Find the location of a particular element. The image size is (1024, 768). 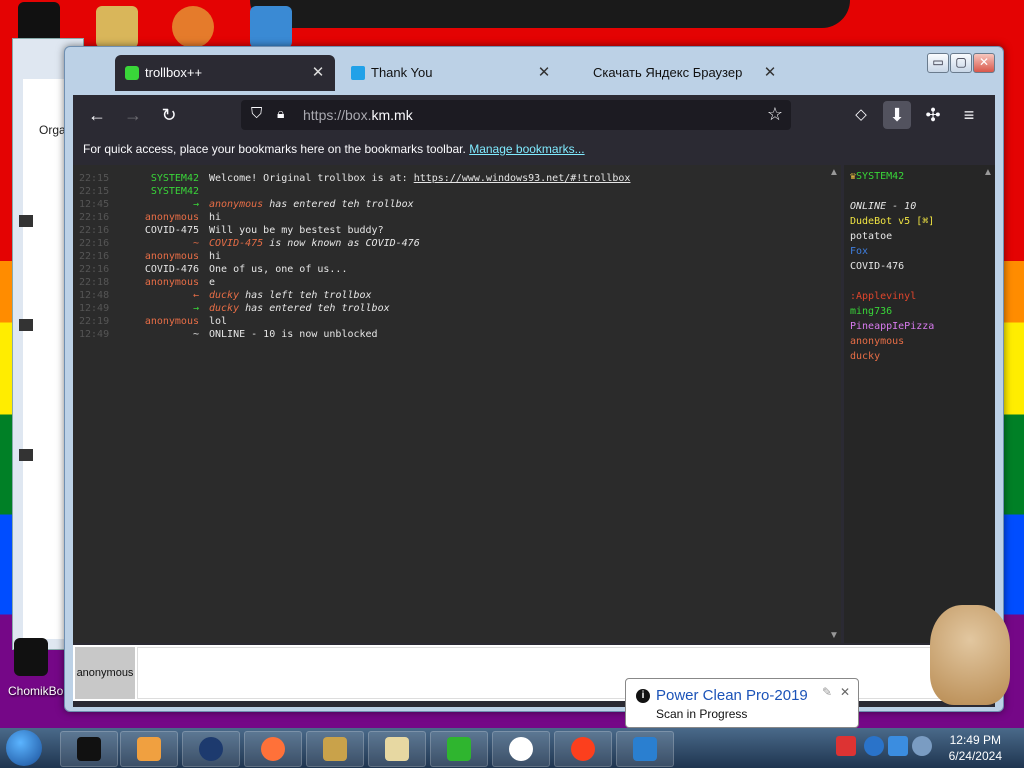

taskbar-app-chomikbox is located at coordinates (335, 749).